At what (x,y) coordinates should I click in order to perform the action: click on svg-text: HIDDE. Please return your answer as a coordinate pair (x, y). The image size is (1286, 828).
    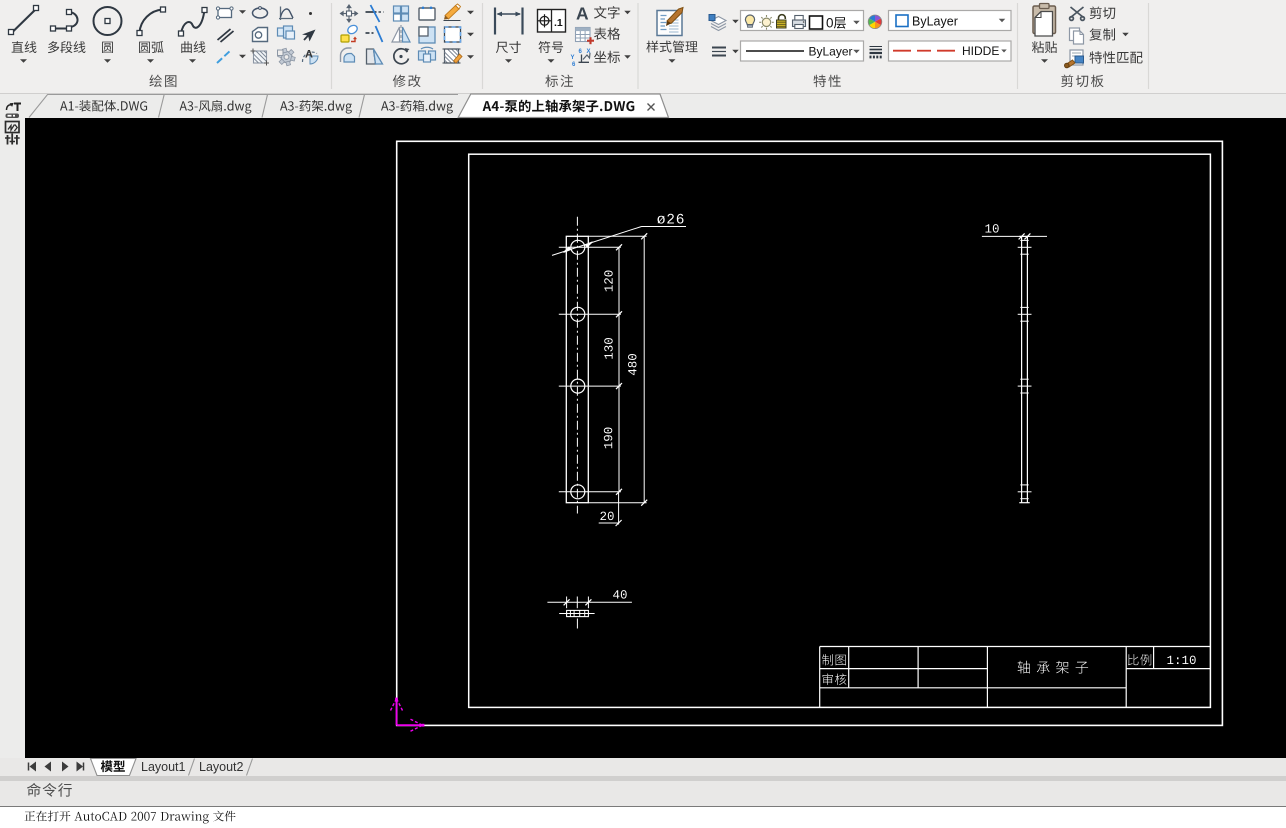
    Looking at the image, I should click on (980, 51).